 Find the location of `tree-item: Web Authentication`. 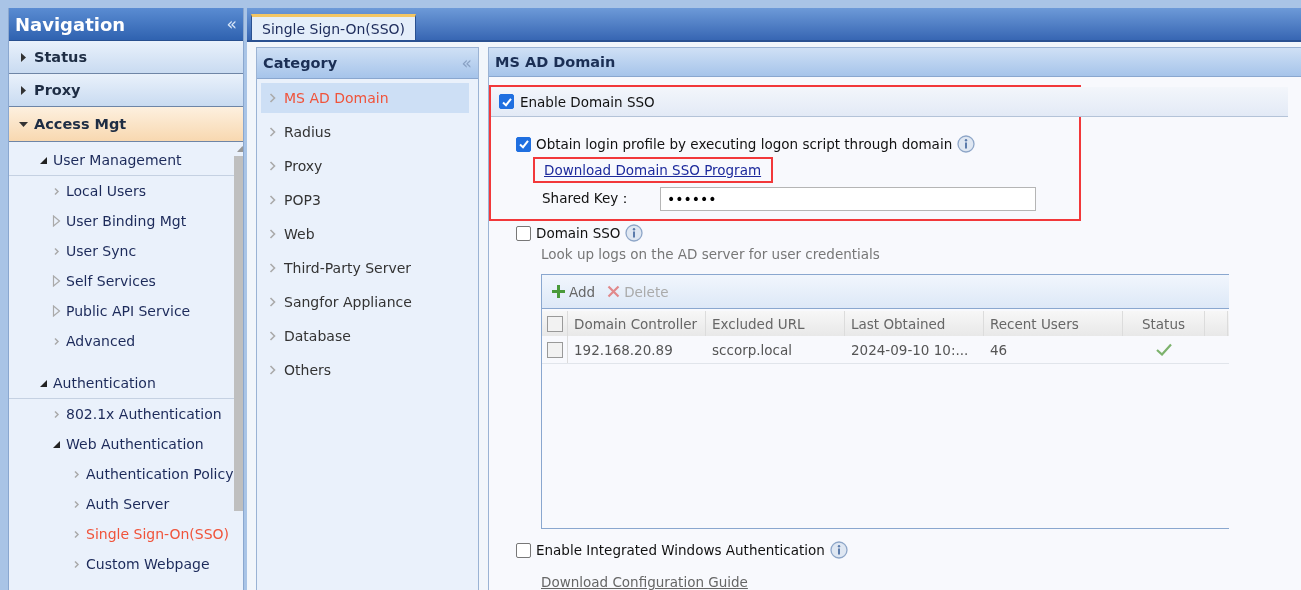

tree-item: Web Authentication is located at coordinates (135, 444).